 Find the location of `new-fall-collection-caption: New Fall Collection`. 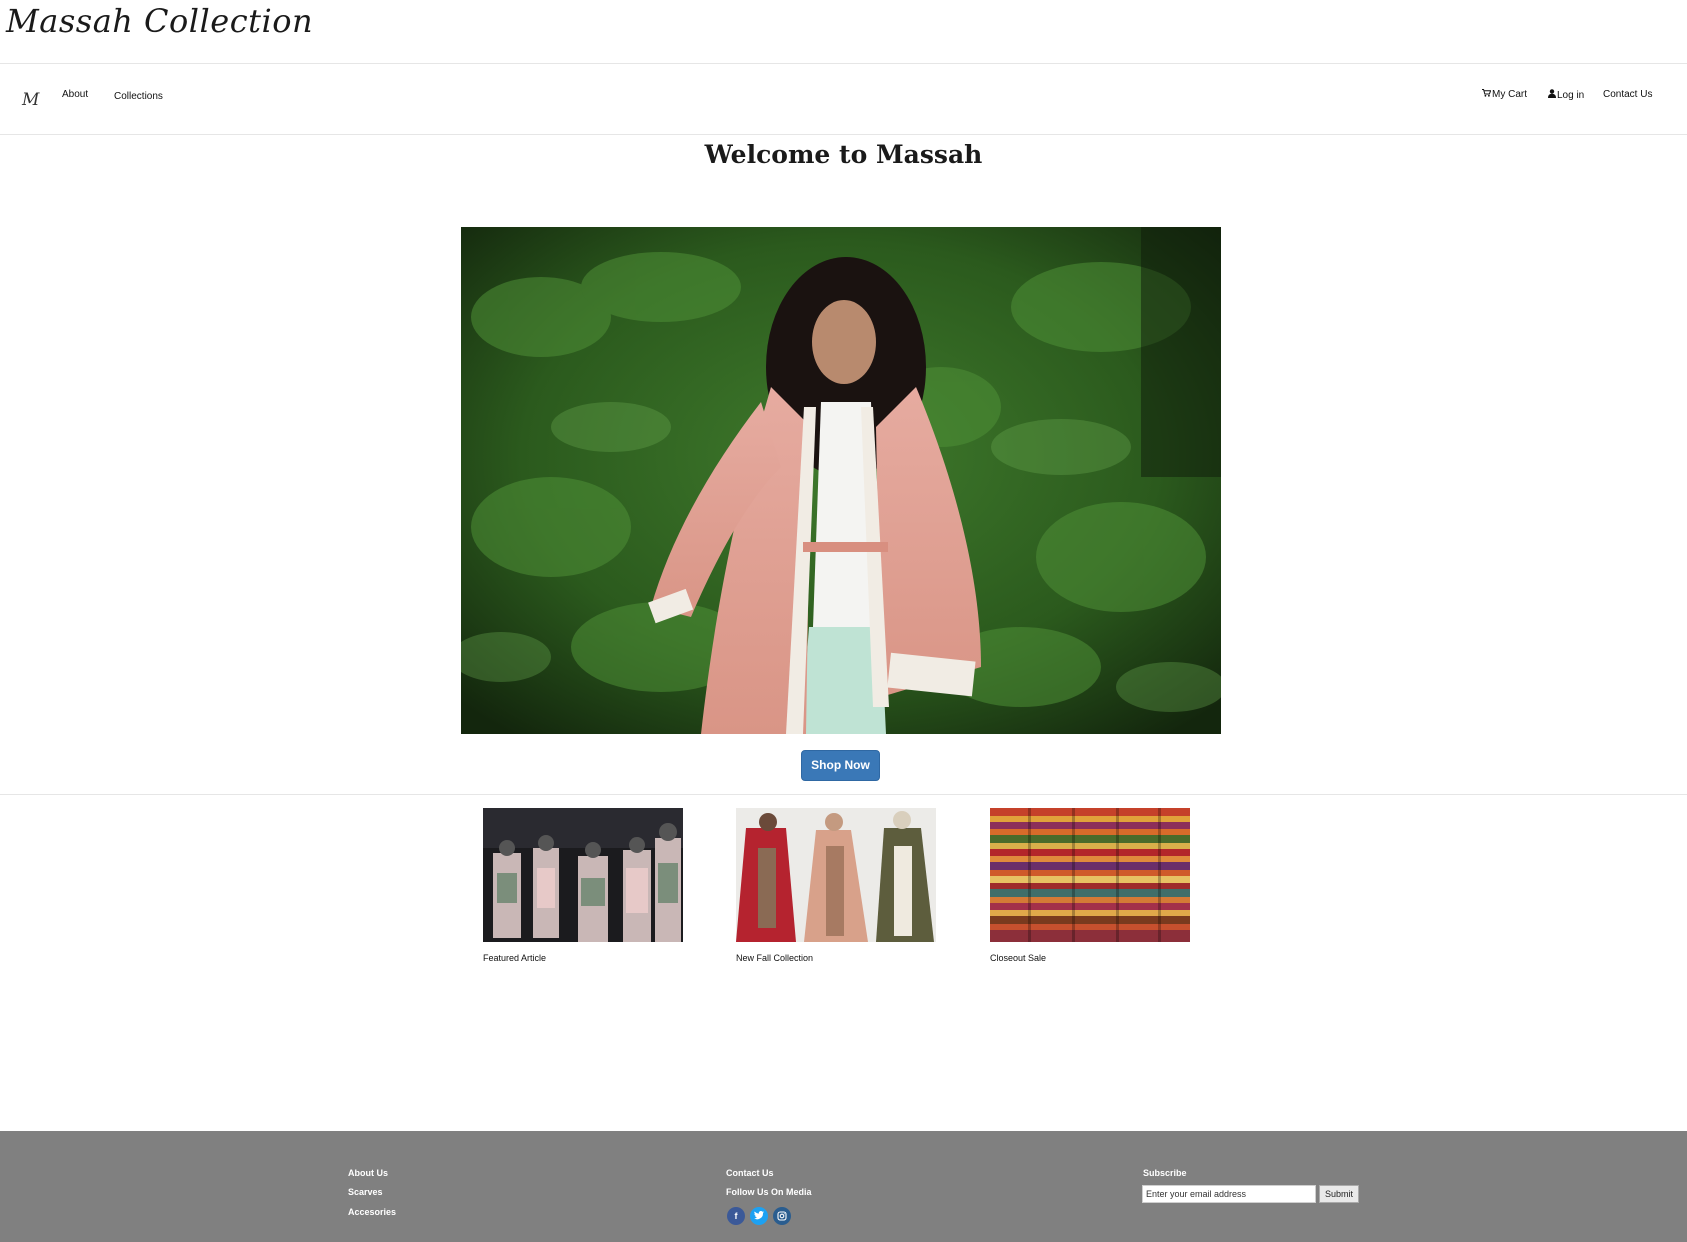

new-fall-collection-caption: New Fall Collection is located at coordinates (836, 958).